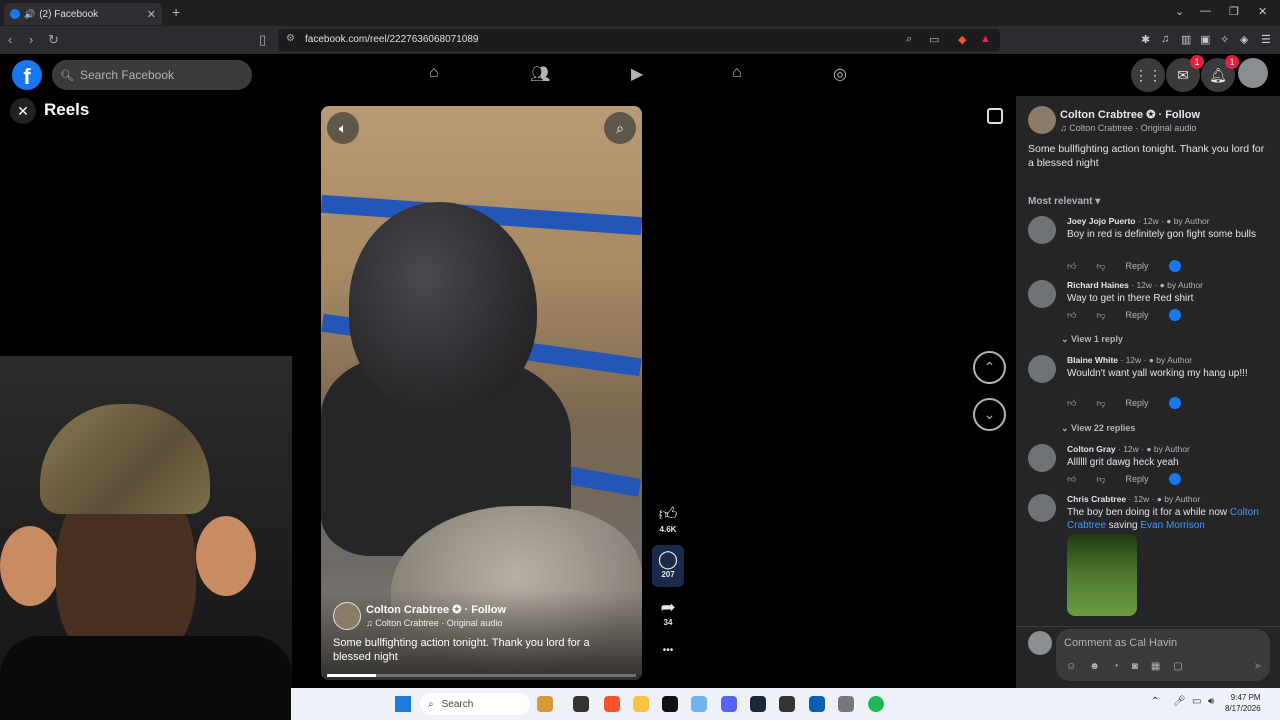  Describe the element at coordinates (581, 704) in the screenshot. I see `task-view-icon` at that location.